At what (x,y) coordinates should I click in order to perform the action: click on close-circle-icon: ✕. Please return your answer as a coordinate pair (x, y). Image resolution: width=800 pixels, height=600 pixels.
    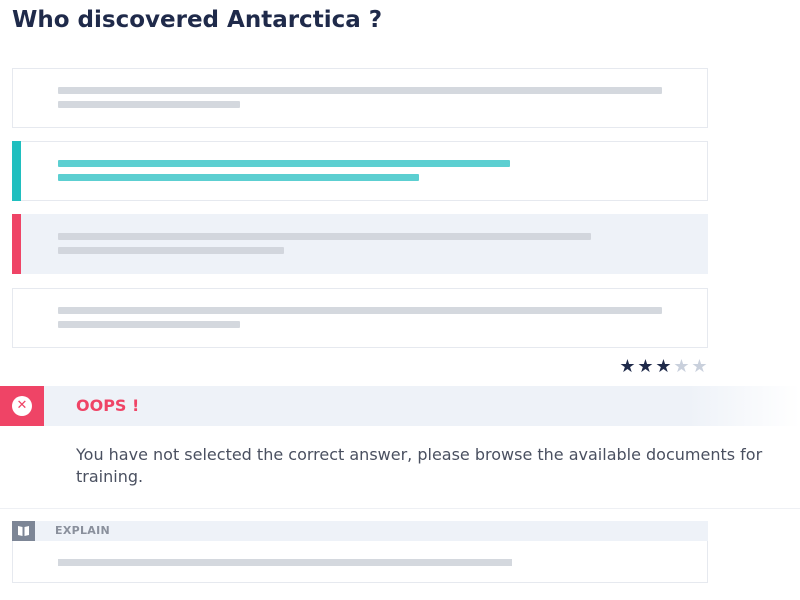
    Looking at the image, I should click on (22, 406).